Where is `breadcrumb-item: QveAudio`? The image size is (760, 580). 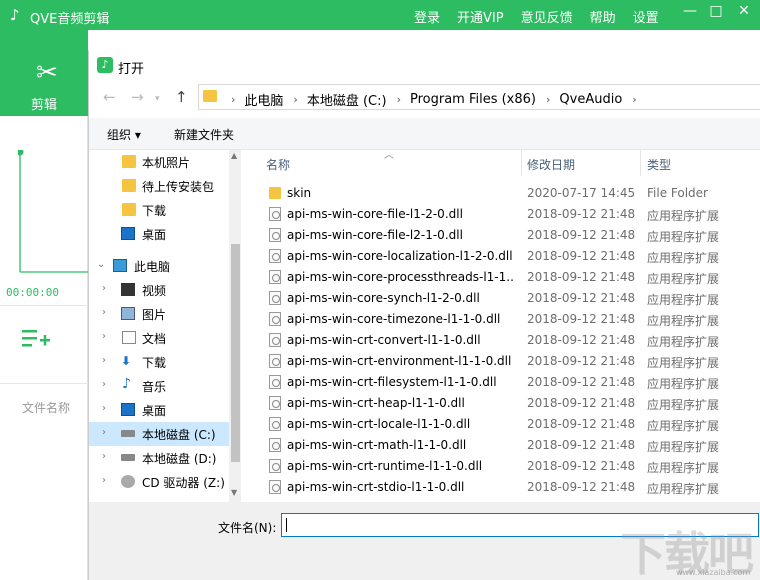 breadcrumb-item: QveAudio is located at coordinates (590, 99).